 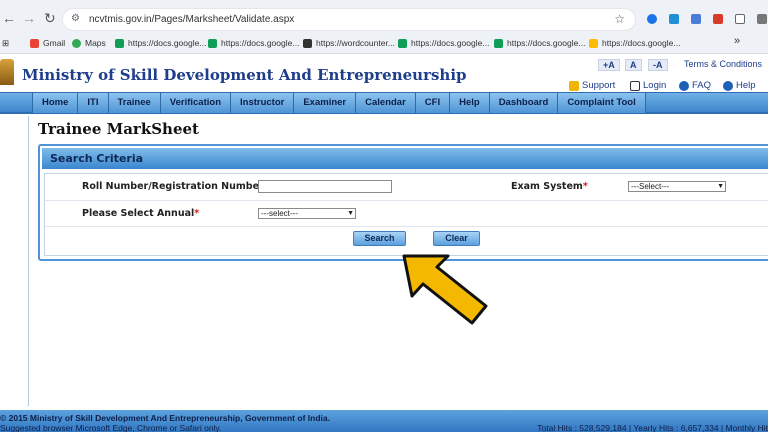 I want to click on menu-item-home: Home, so click(x=55, y=103).